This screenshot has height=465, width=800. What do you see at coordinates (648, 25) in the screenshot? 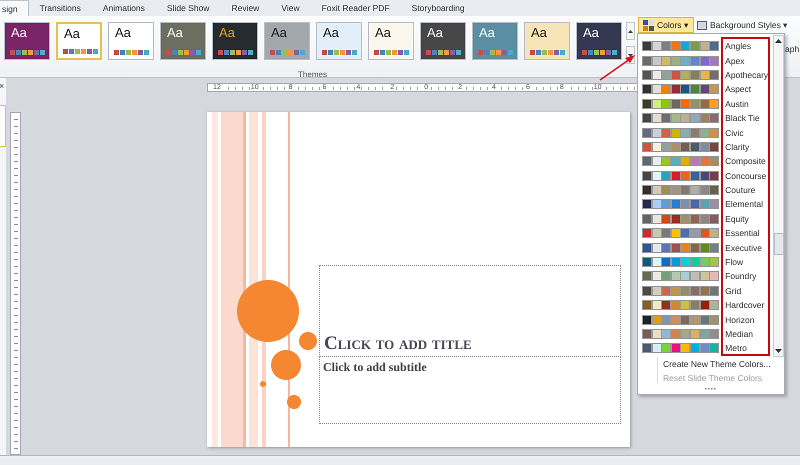
I see `palette-icon` at bounding box center [648, 25].